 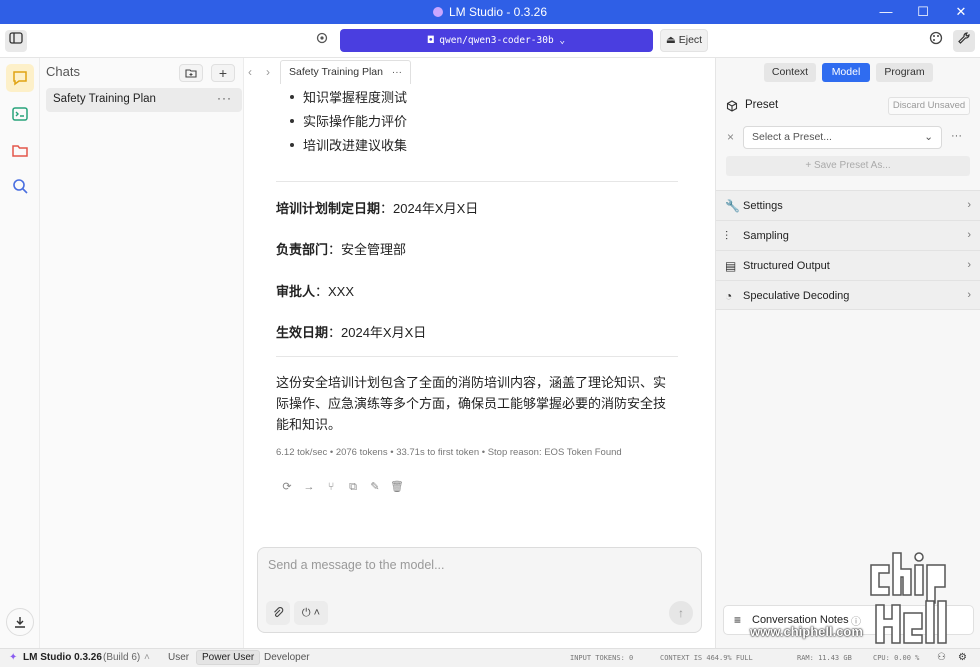 I want to click on title-bar: LM Studio - 0.3.26 — ☐ ✕, so click(x=490, y=12).